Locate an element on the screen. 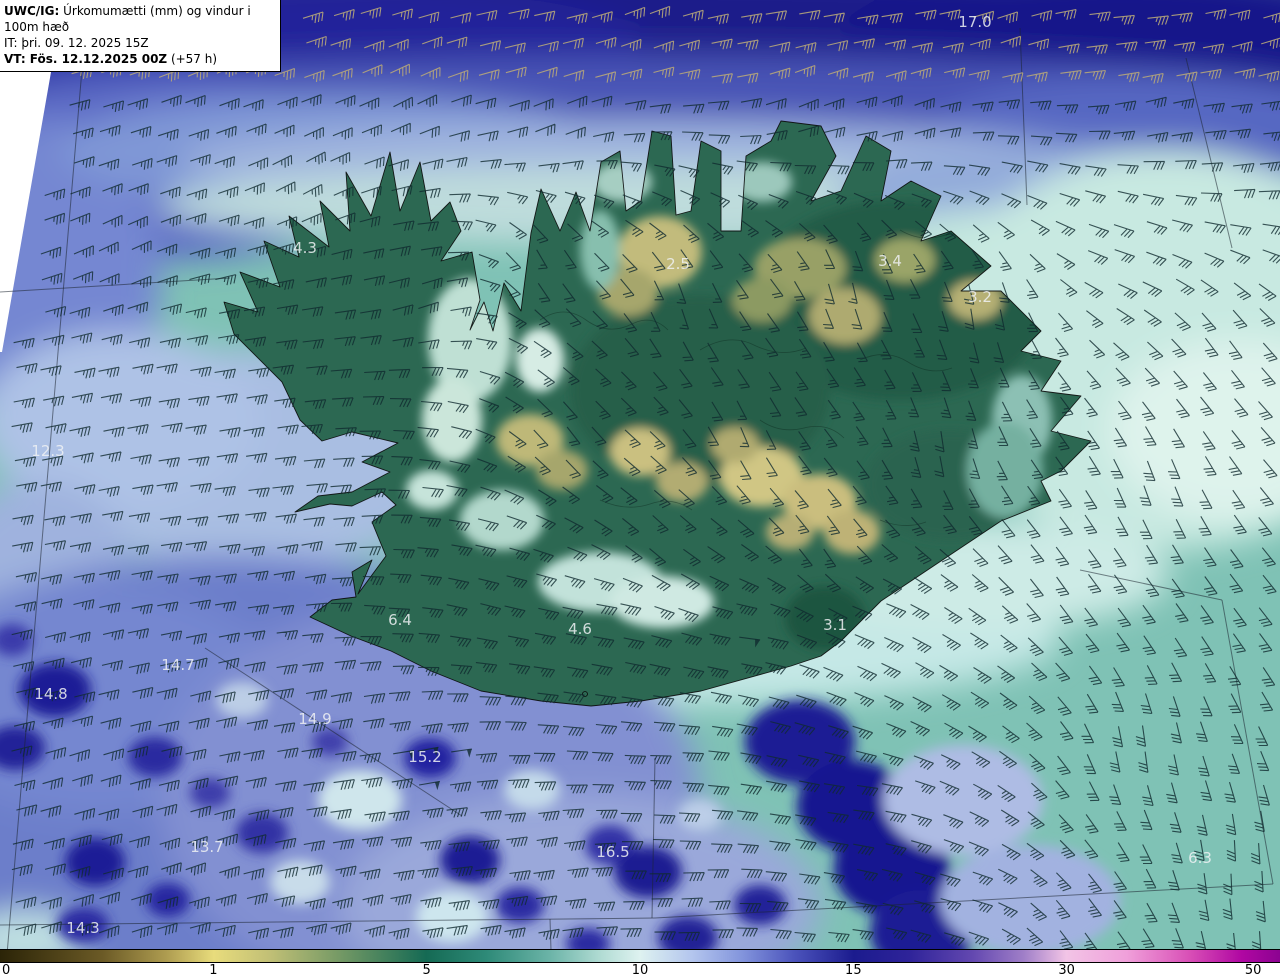  precip-value-label: 14.3 is located at coordinates (82, 928).